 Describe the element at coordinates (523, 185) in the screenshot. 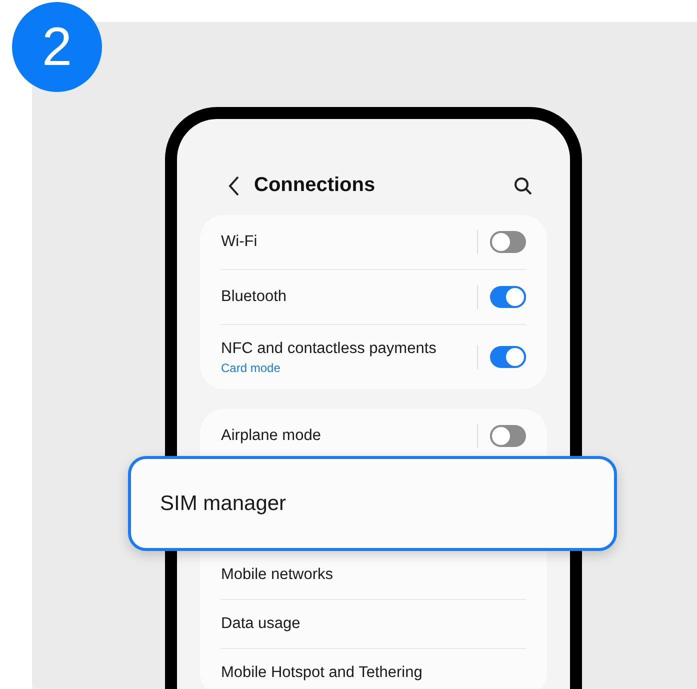

I see `search-icon` at that location.